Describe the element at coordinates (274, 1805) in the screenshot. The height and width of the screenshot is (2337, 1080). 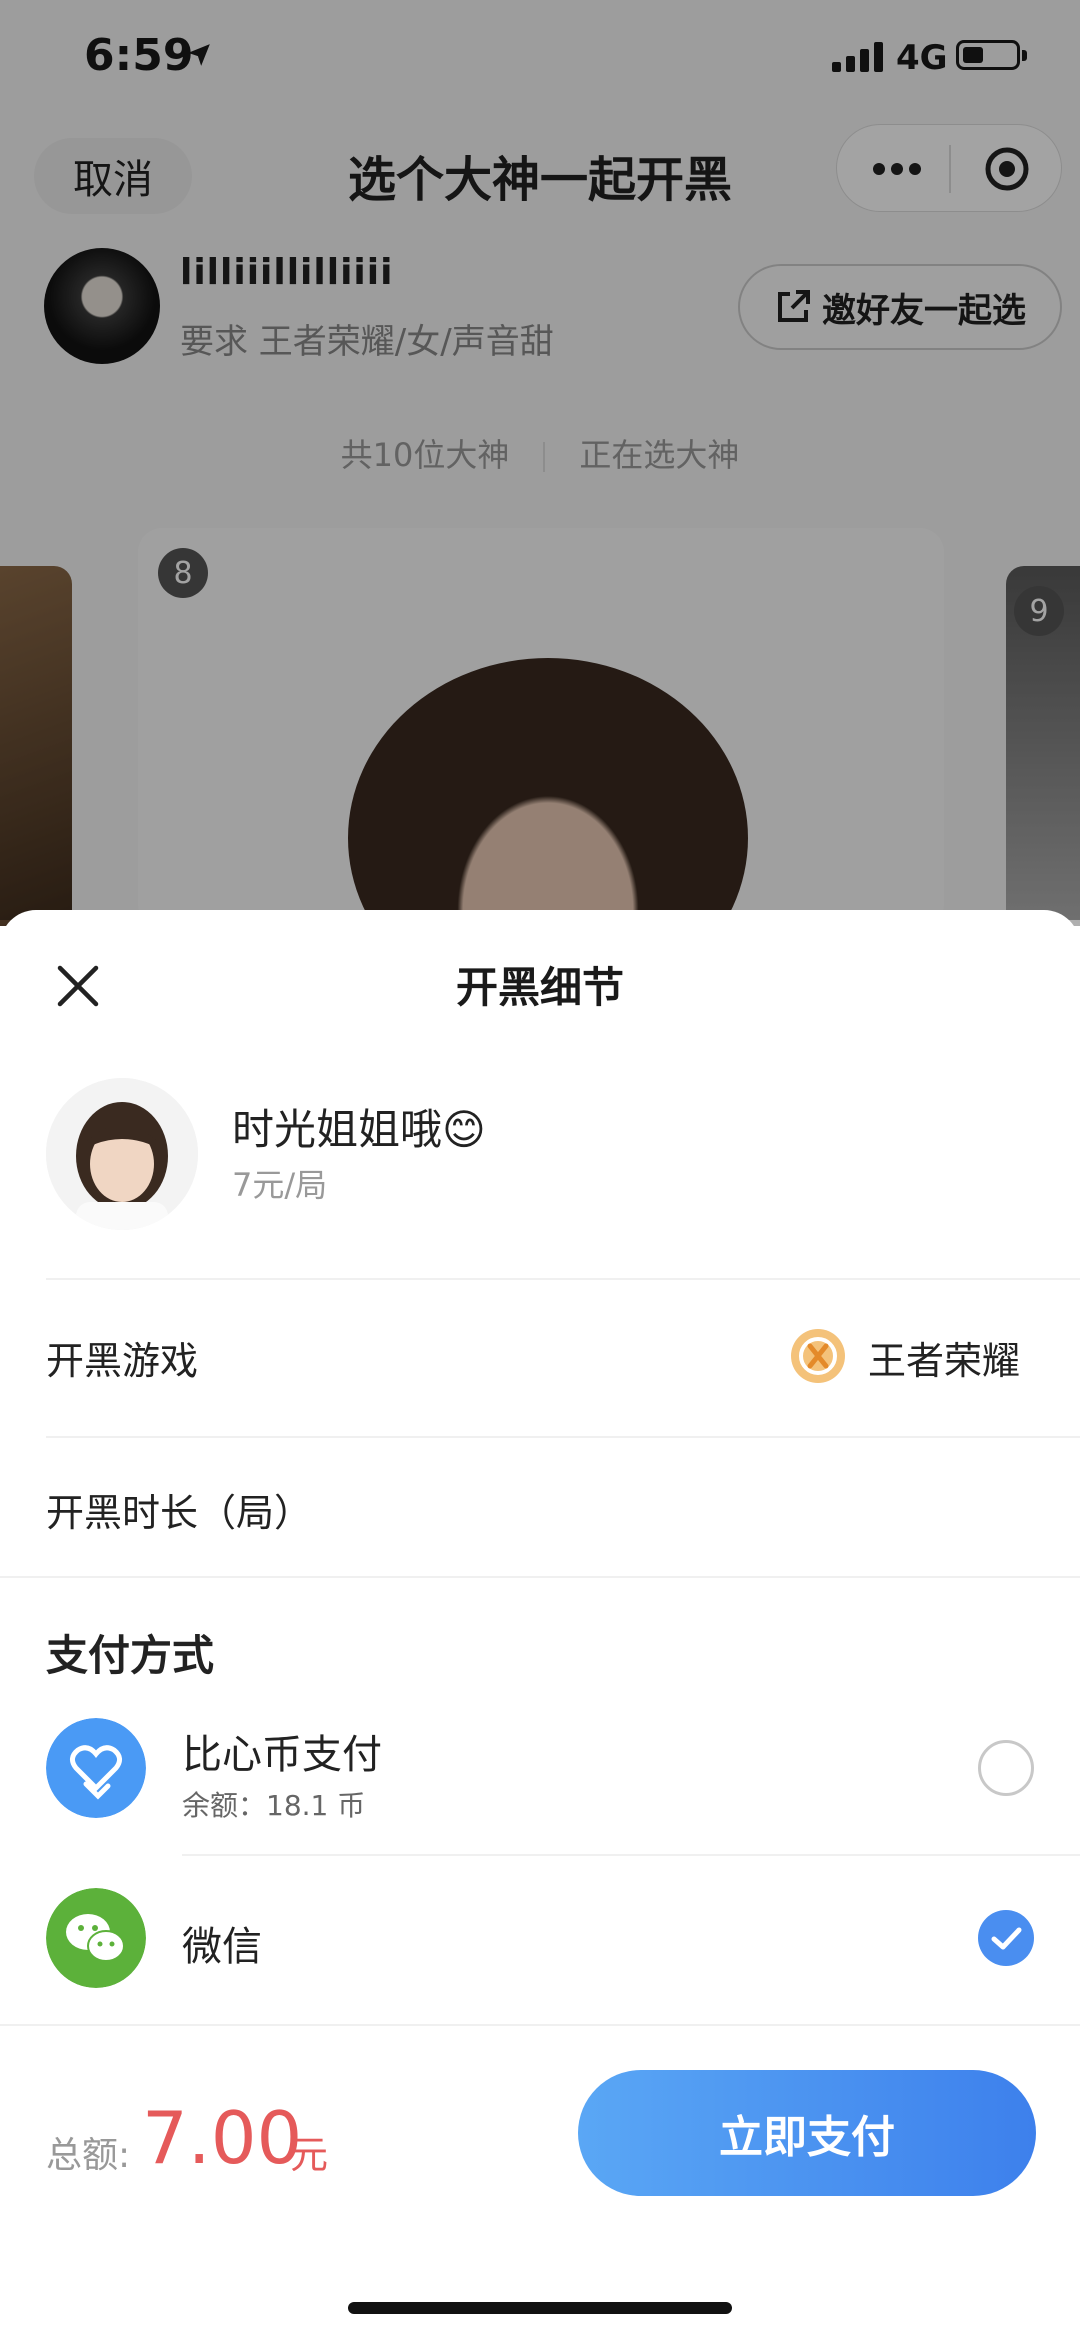
I see `payment-option-balance: 余额：18.1 币` at that location.